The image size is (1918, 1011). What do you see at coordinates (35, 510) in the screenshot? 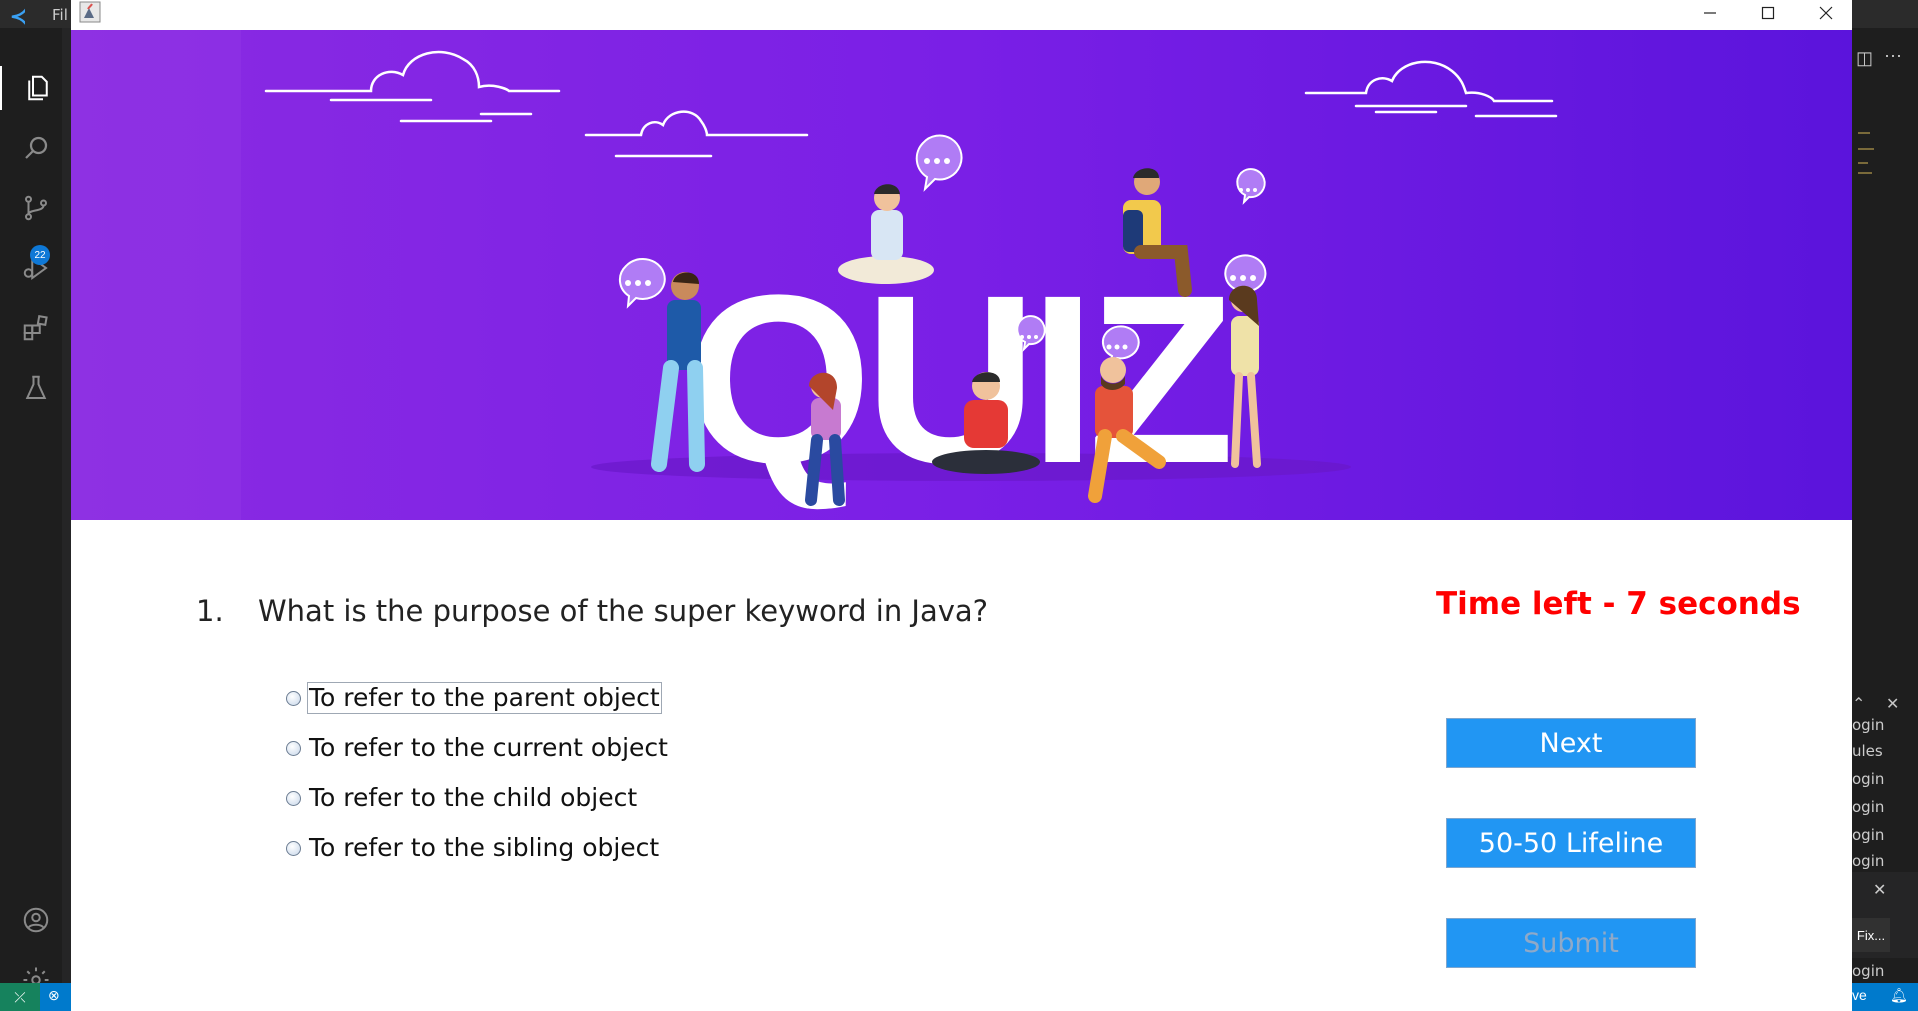
I see `vscode-activity-bar` at bounding box center [35, 510].